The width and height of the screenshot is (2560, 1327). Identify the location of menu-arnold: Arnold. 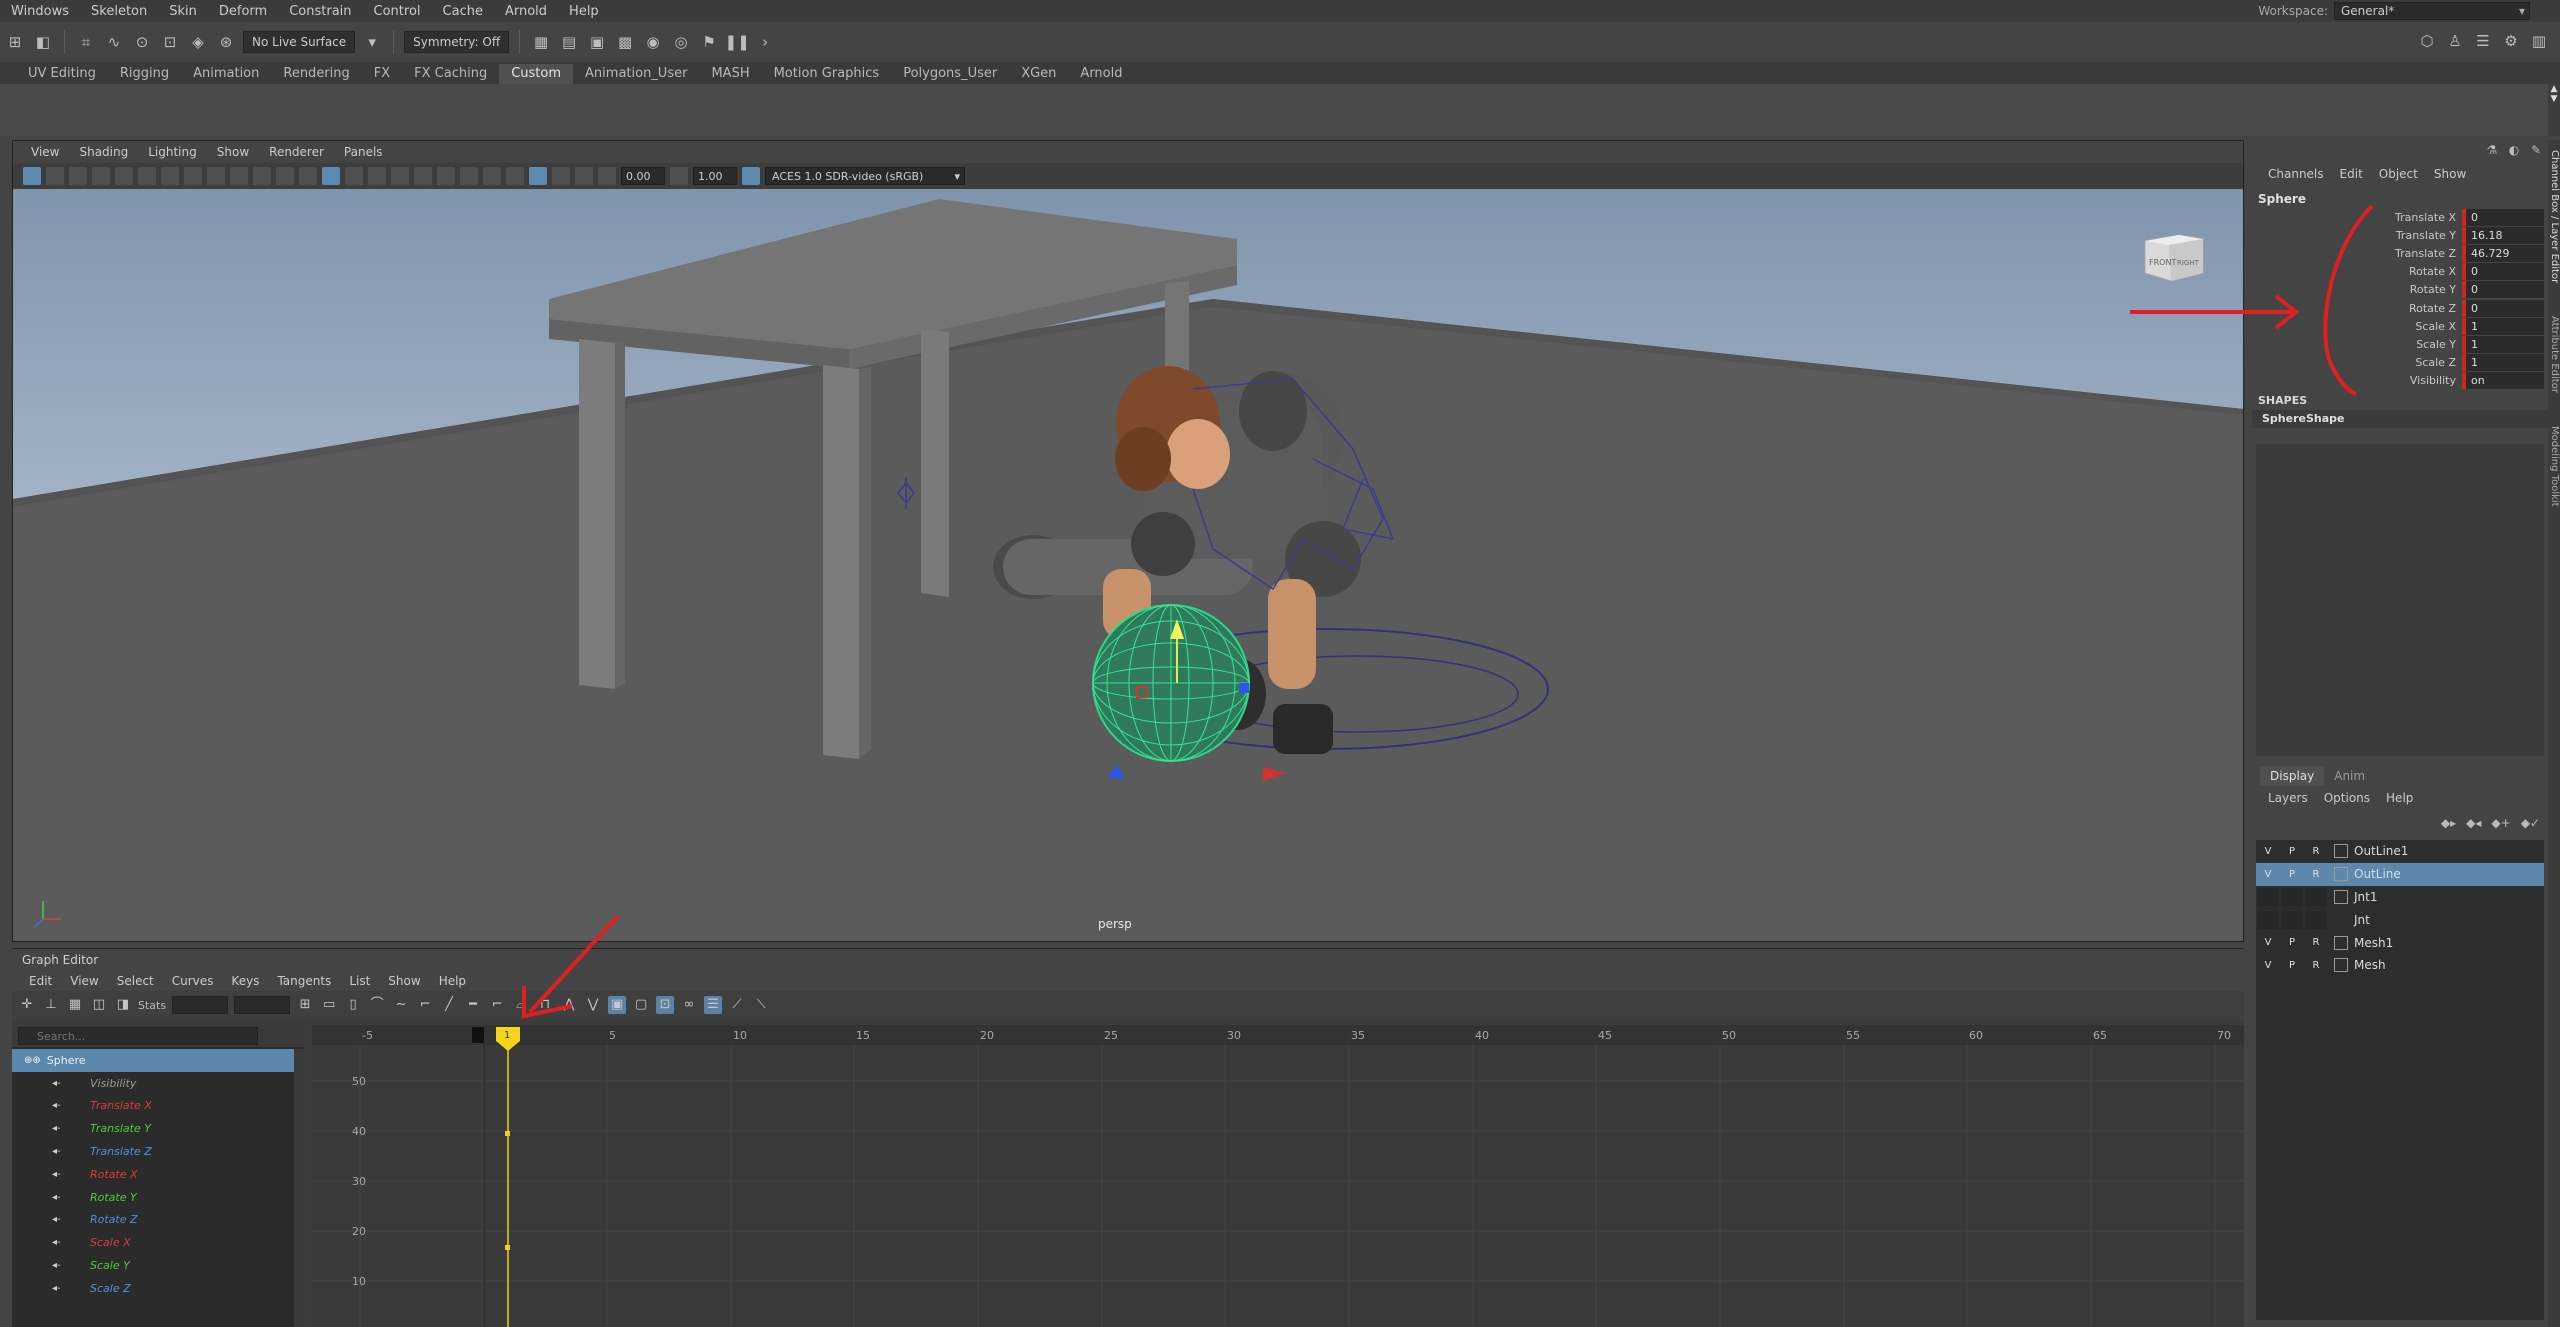
(526, 11).